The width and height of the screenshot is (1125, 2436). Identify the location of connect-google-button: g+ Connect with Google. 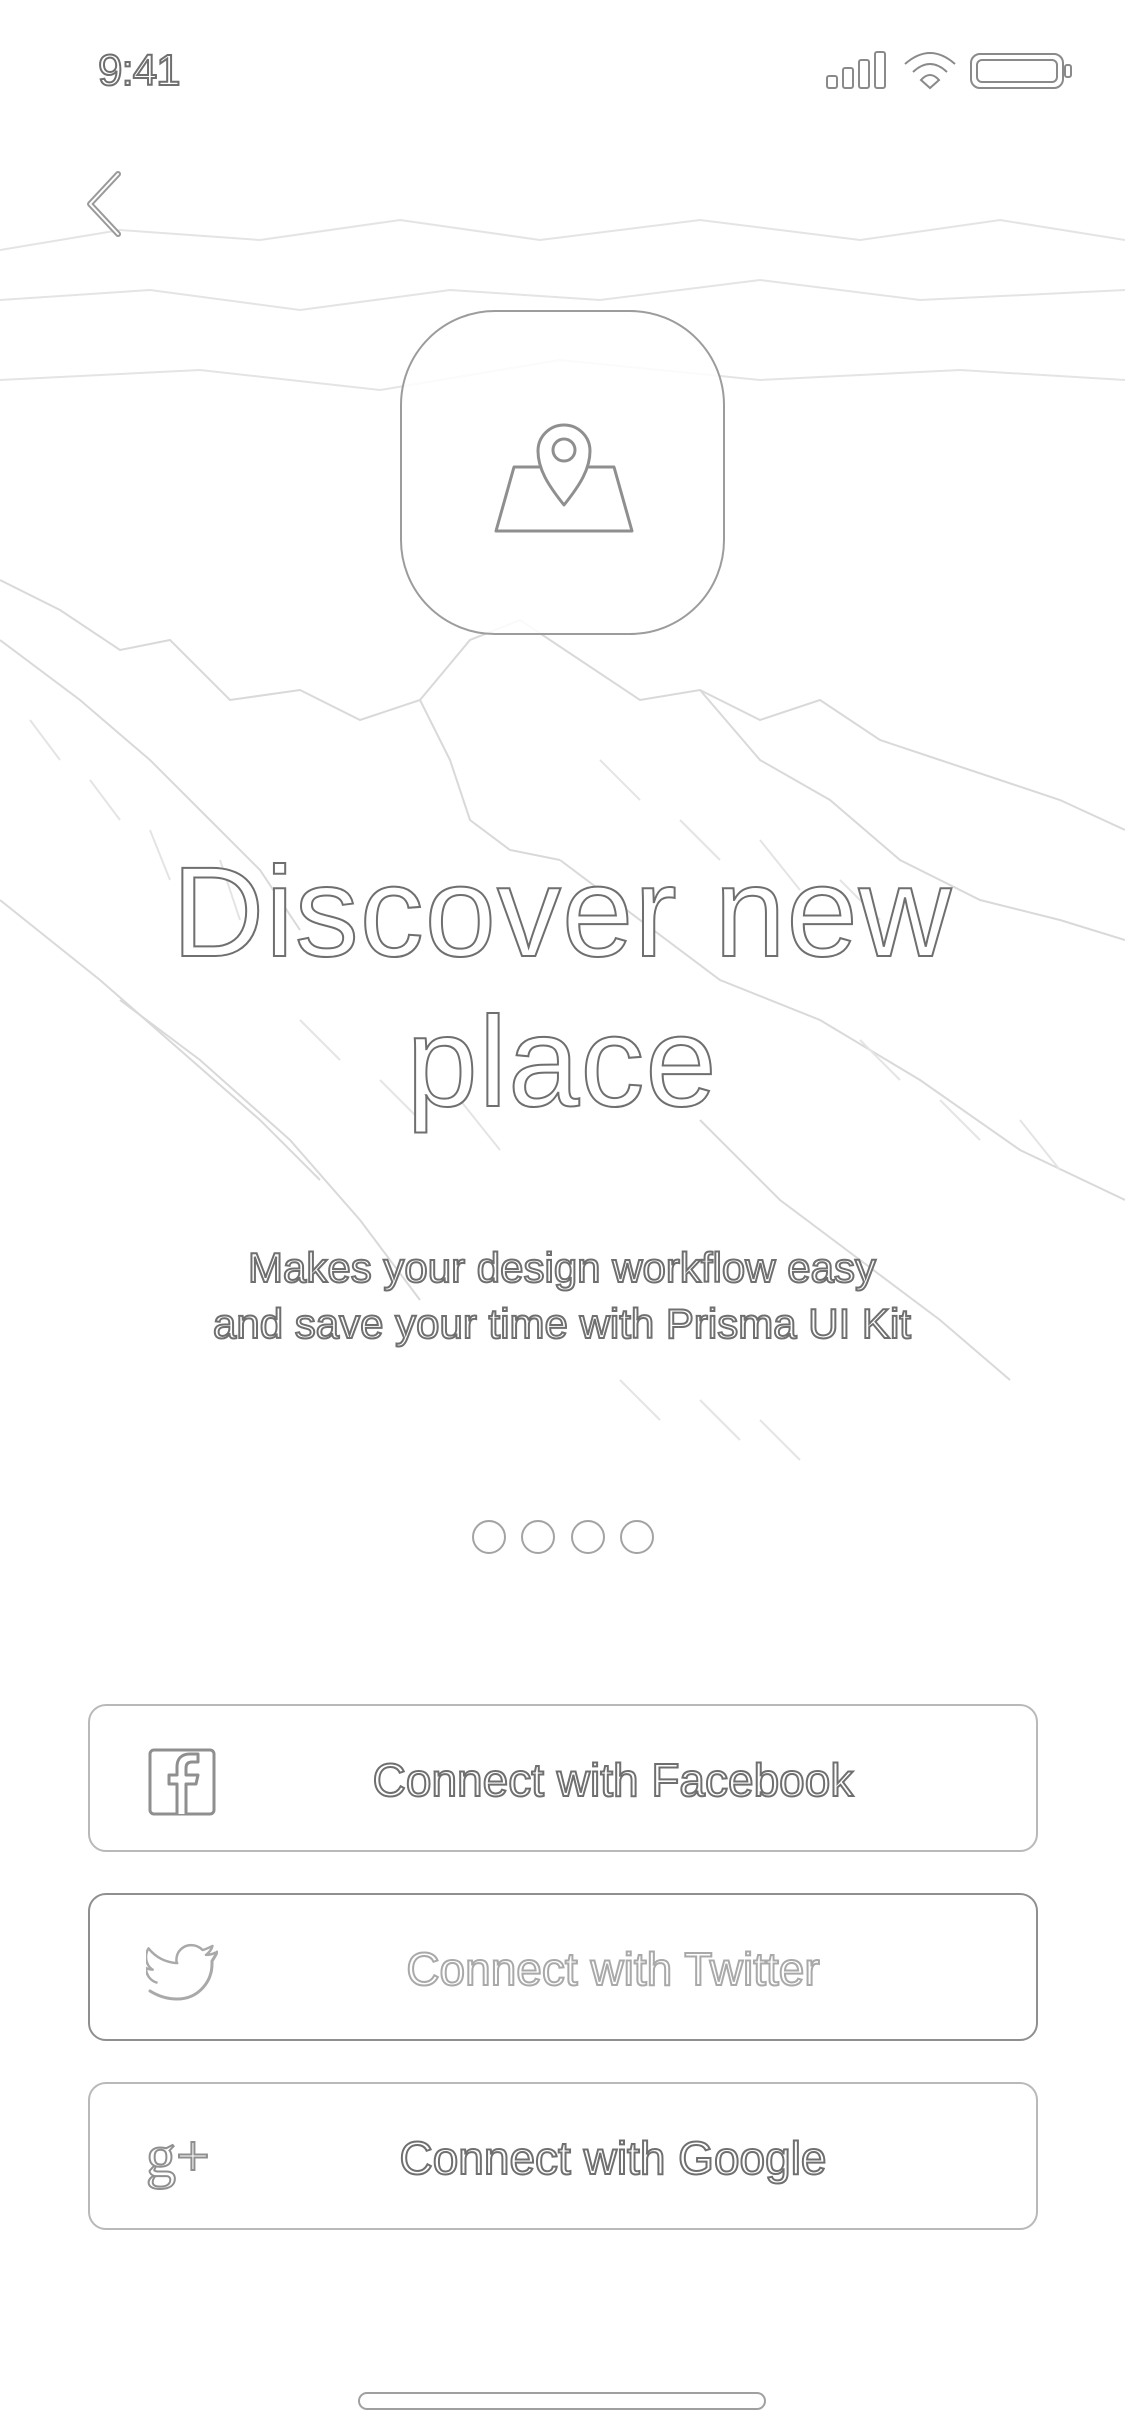
(563, 2156).